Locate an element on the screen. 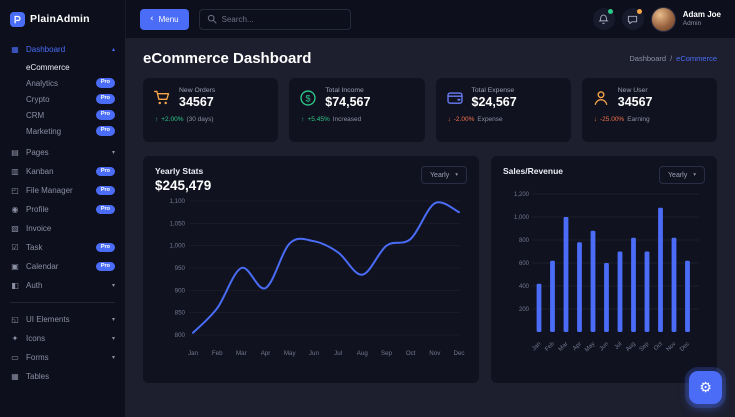  search-box is located at coordinates (274, 19).